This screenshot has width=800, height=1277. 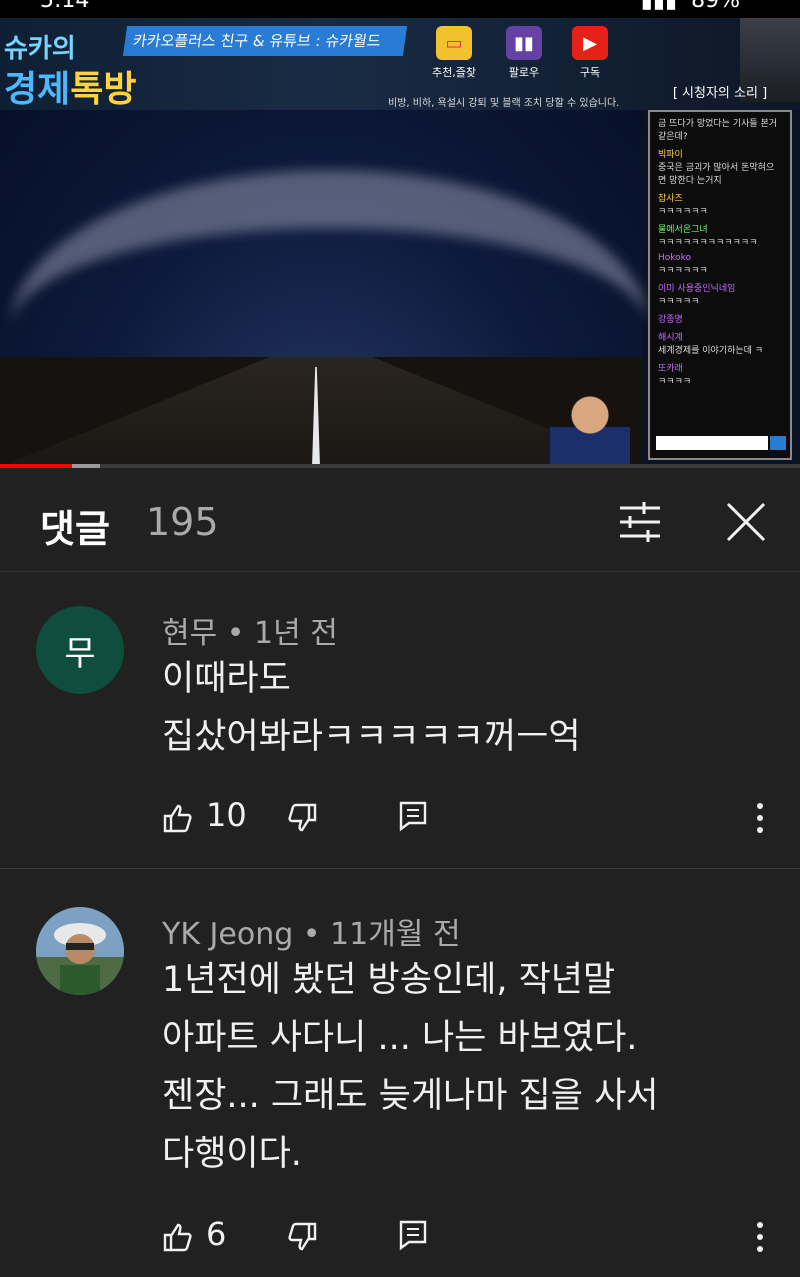 What do you see at coordinates (716, 168) in the screenshot?
I see `chat-line: 빅파이 중국은 금괴가 많아서 돈막혀으면 망한다 는거지` at bounding box center [716, 168].